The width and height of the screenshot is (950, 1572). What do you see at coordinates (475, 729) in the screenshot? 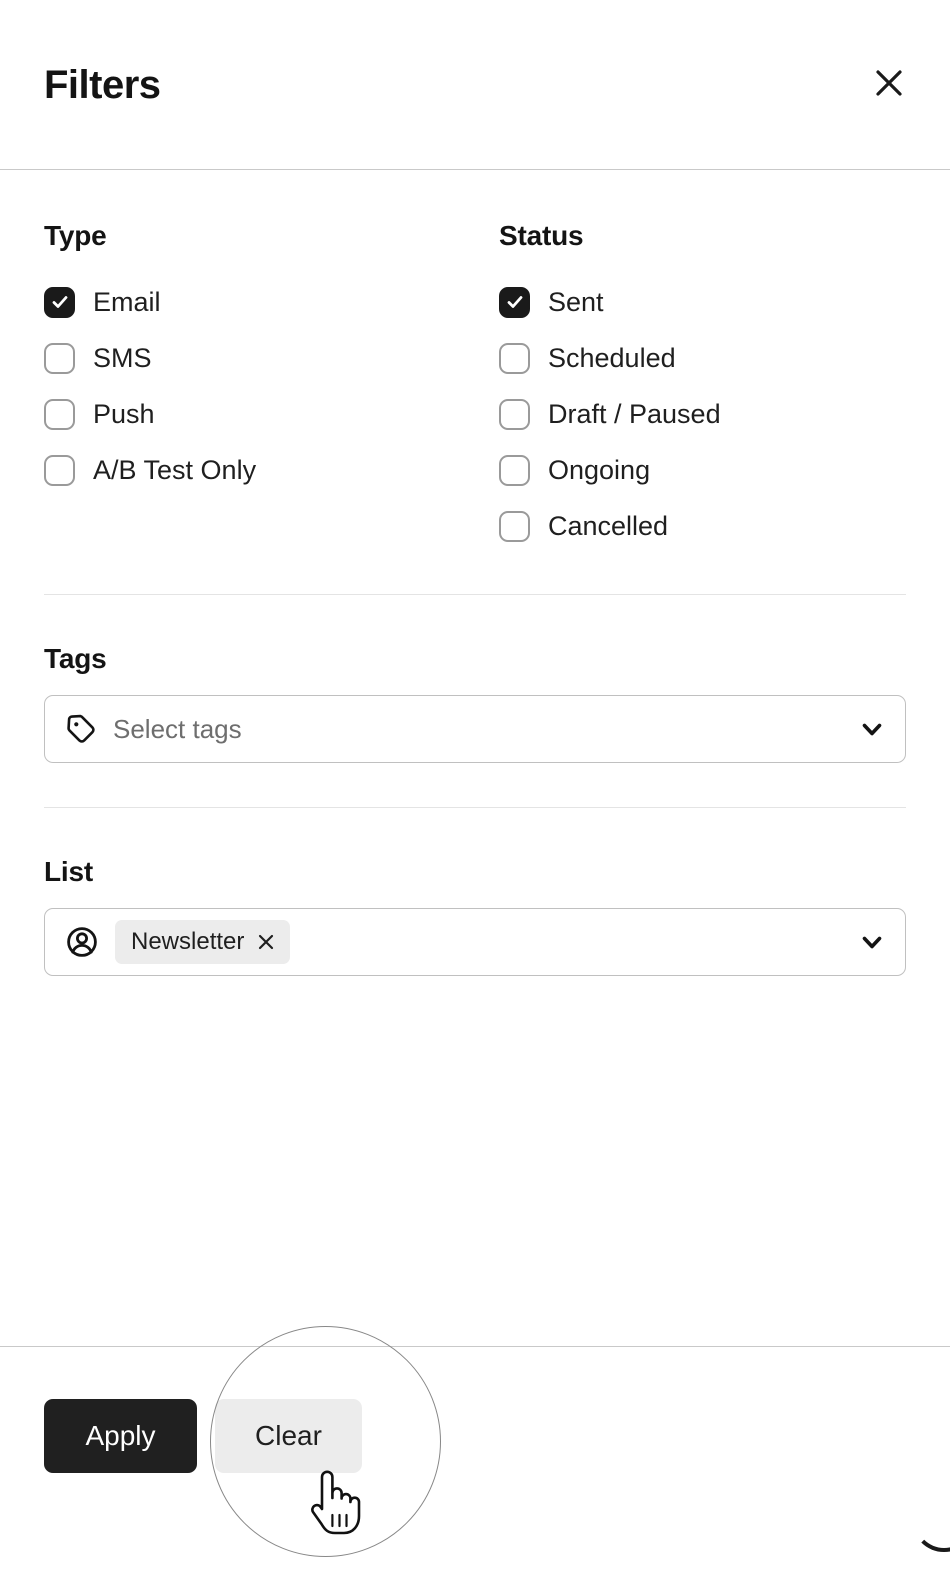
I see `tags-select: Select tags` at bounding box center [475, 729].